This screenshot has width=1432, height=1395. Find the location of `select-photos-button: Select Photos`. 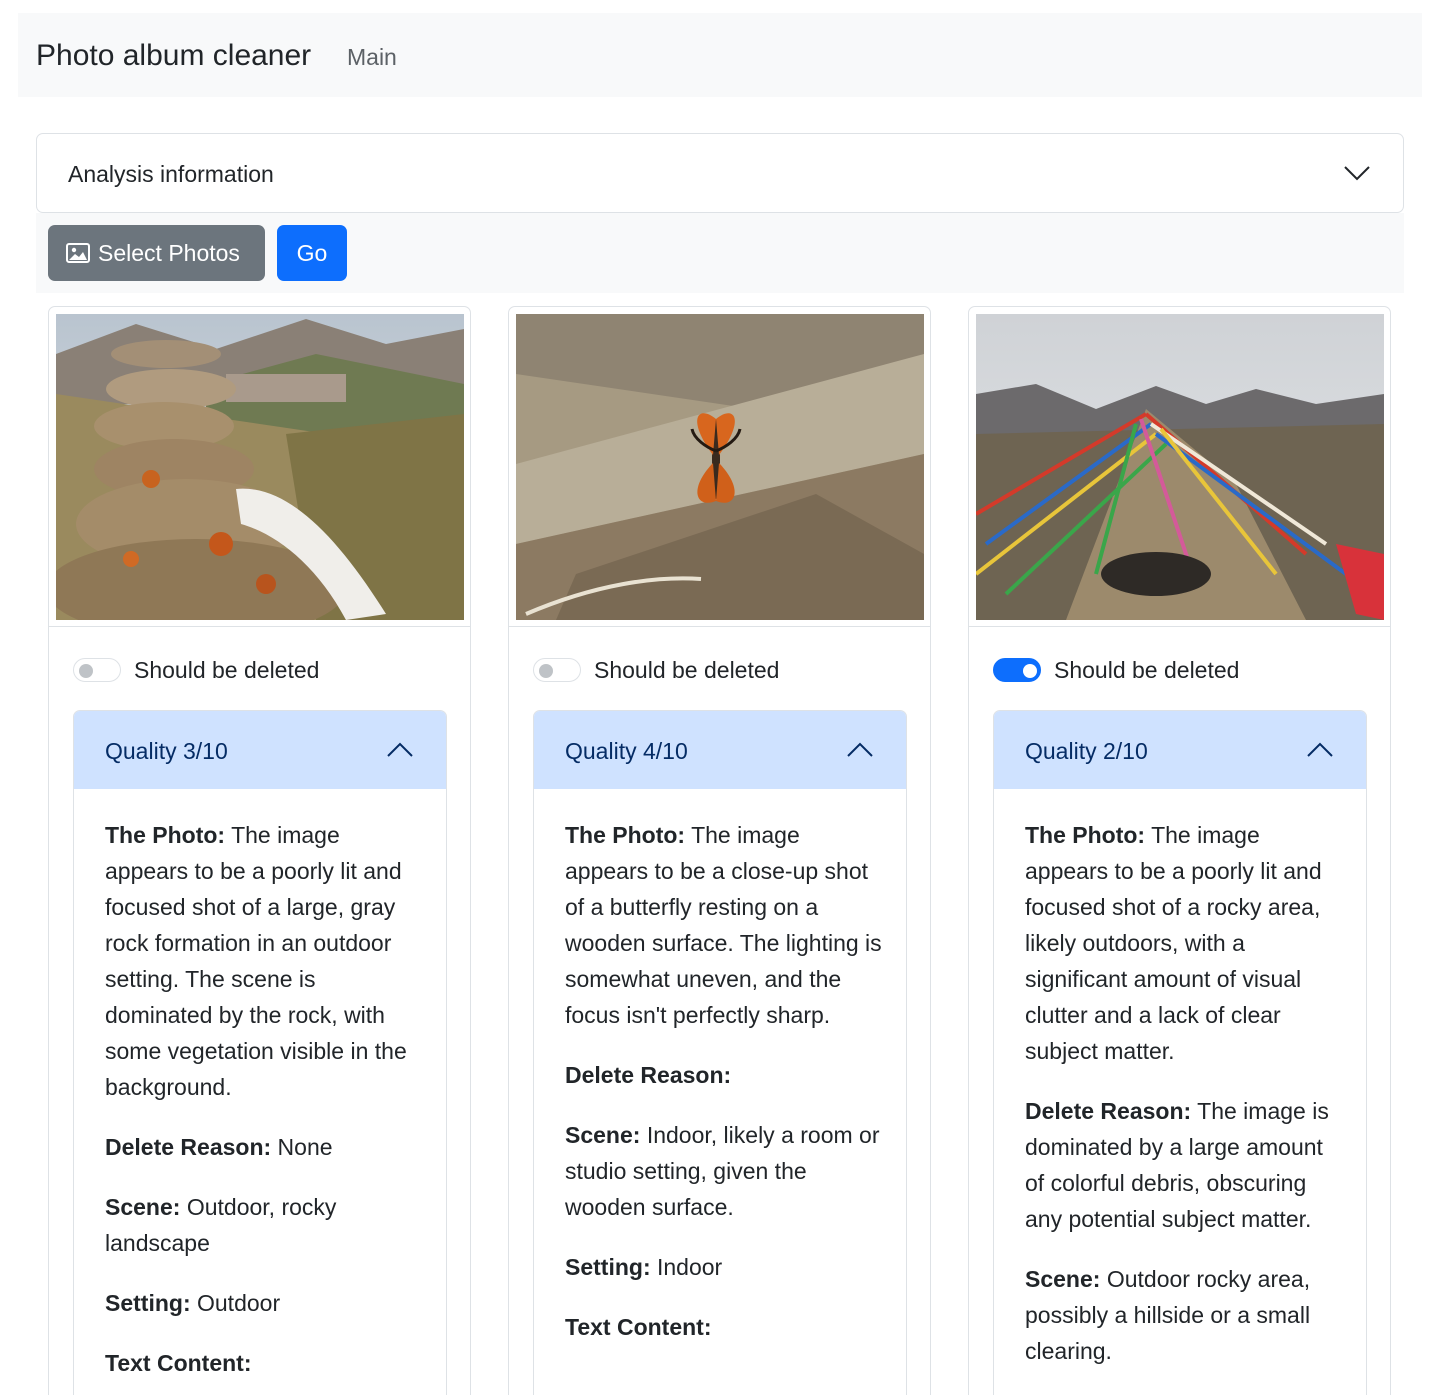

select-photos-button: Select Photos is located at coordinates (156, 253).